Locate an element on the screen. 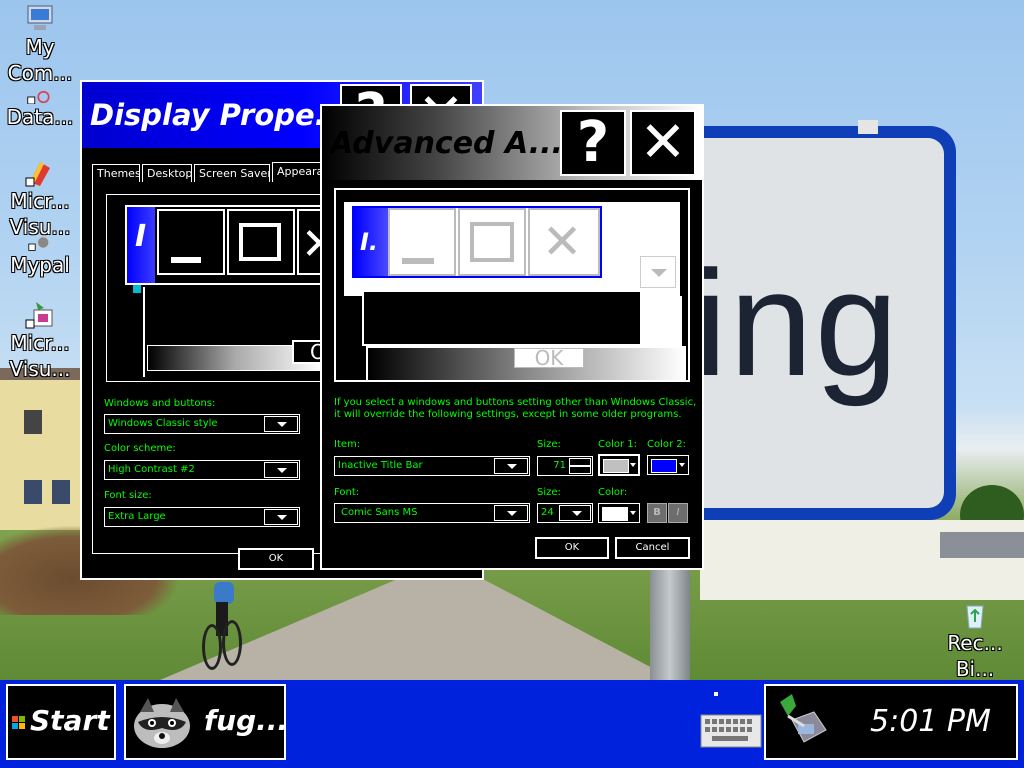 The height and width of the screenshot is (768, 1024). start-label: Start is located at coordinates (70, 720).